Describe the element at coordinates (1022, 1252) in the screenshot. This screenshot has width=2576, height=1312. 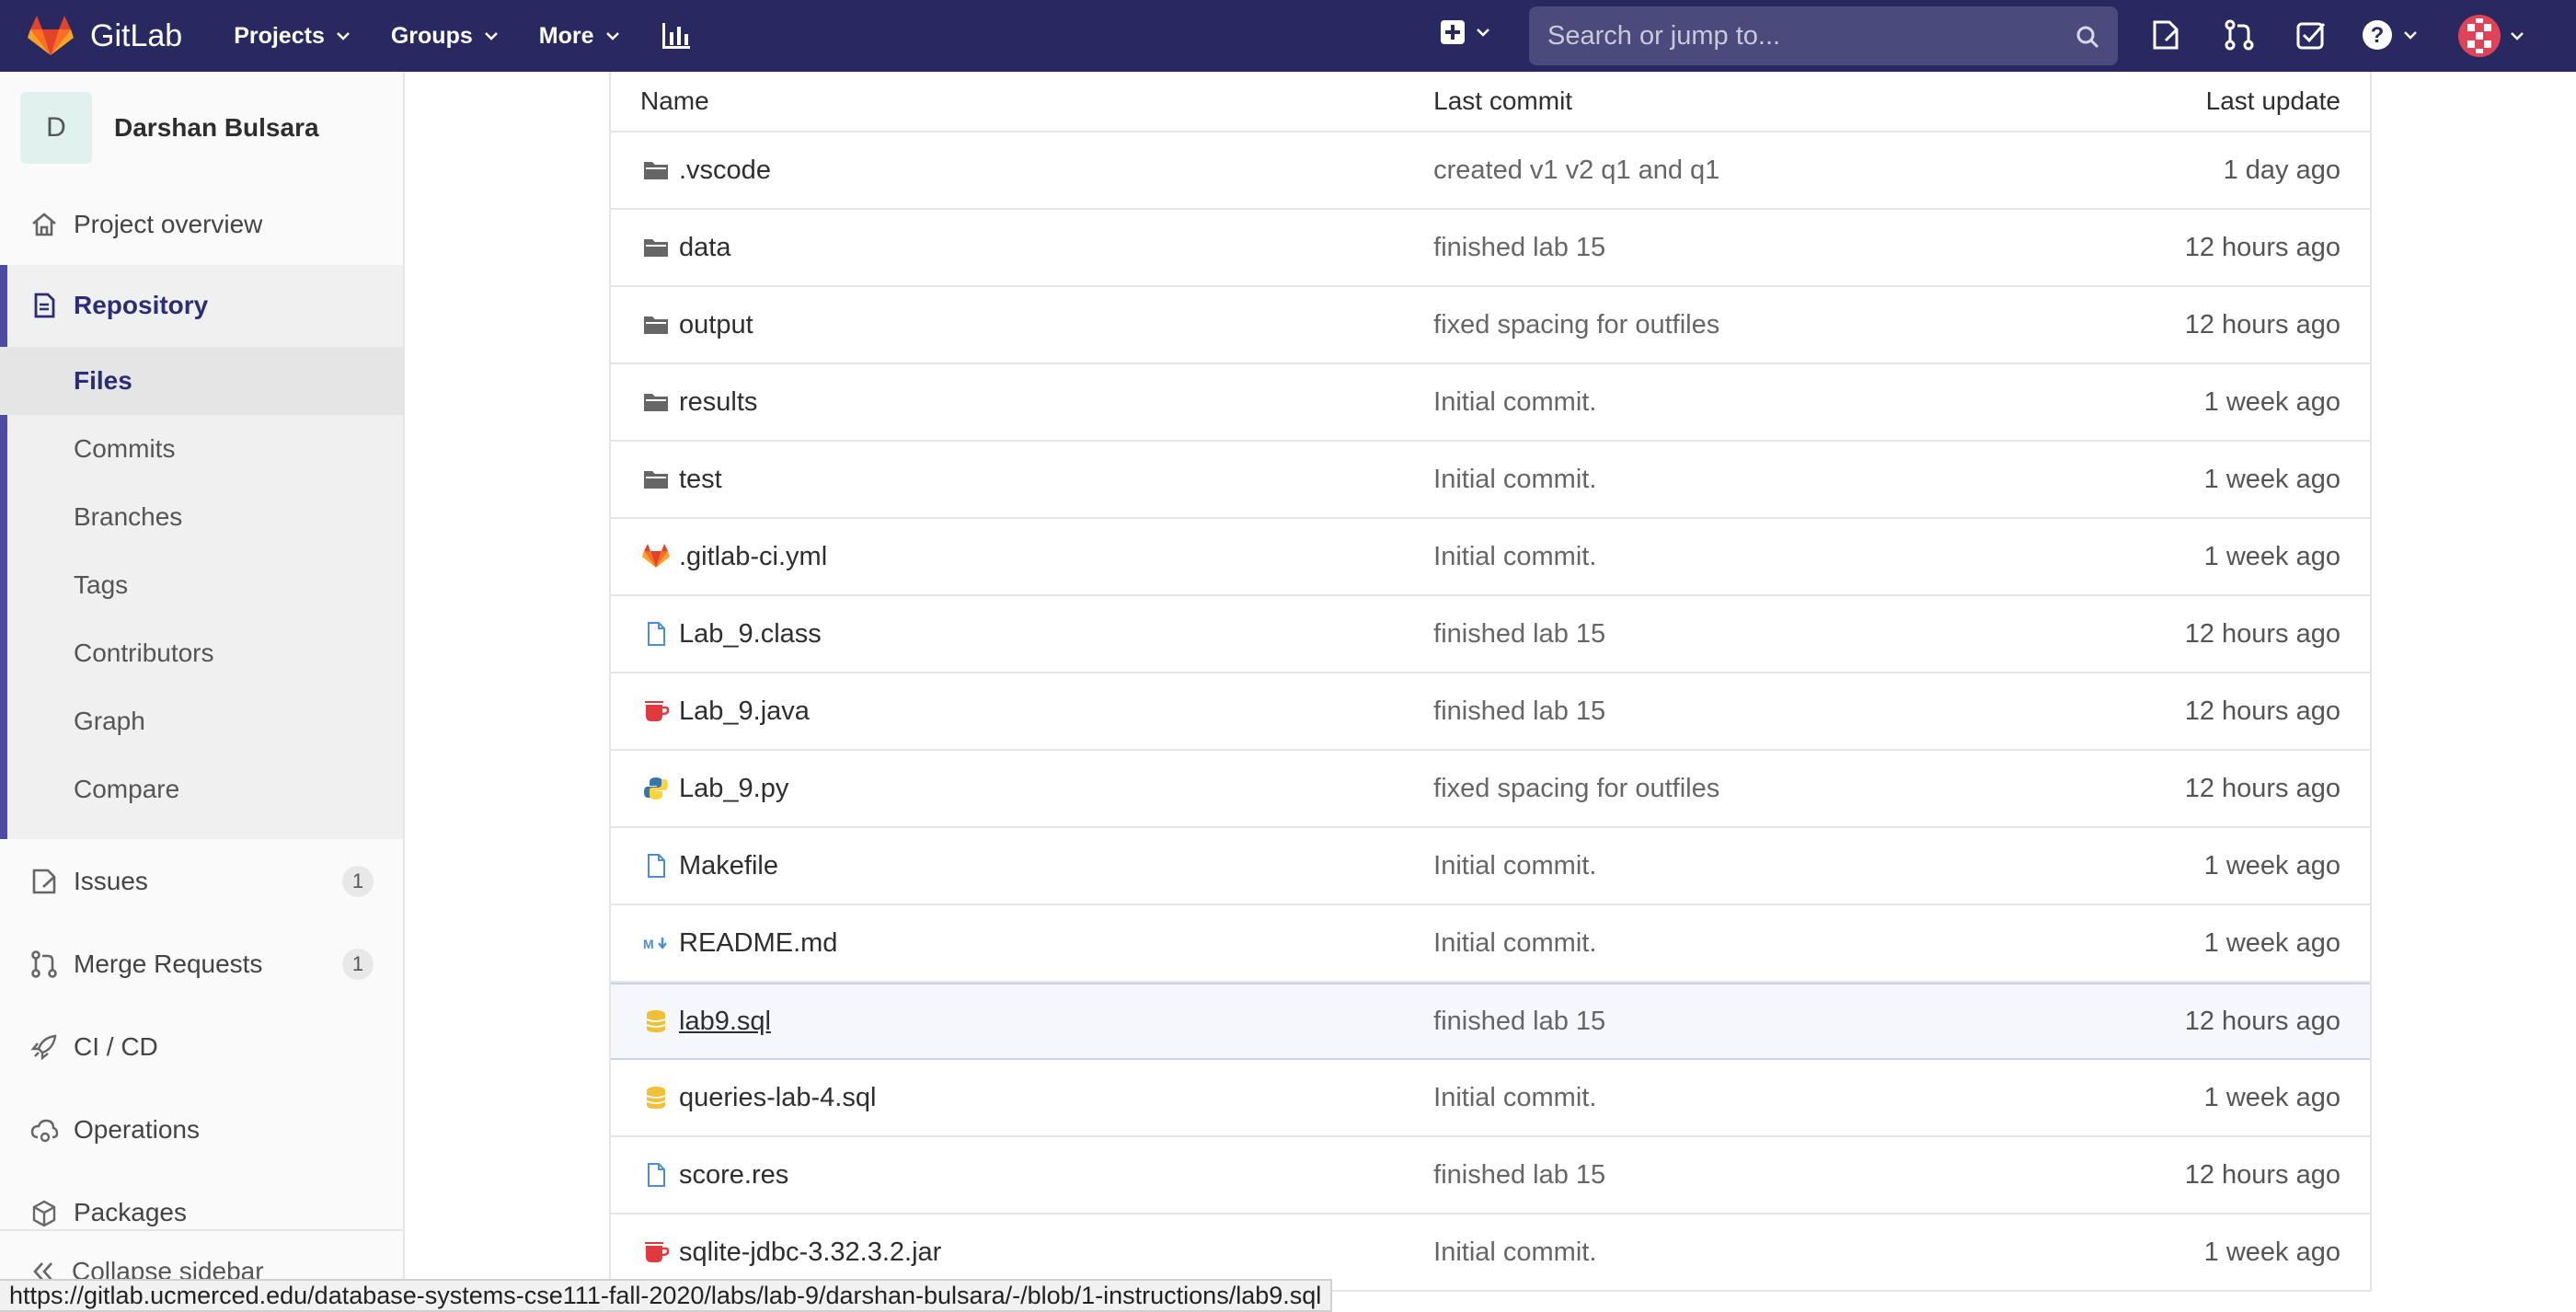
I see `file-name-cell: sqlite-jdbc-3.32.3.2.jar` at that location.